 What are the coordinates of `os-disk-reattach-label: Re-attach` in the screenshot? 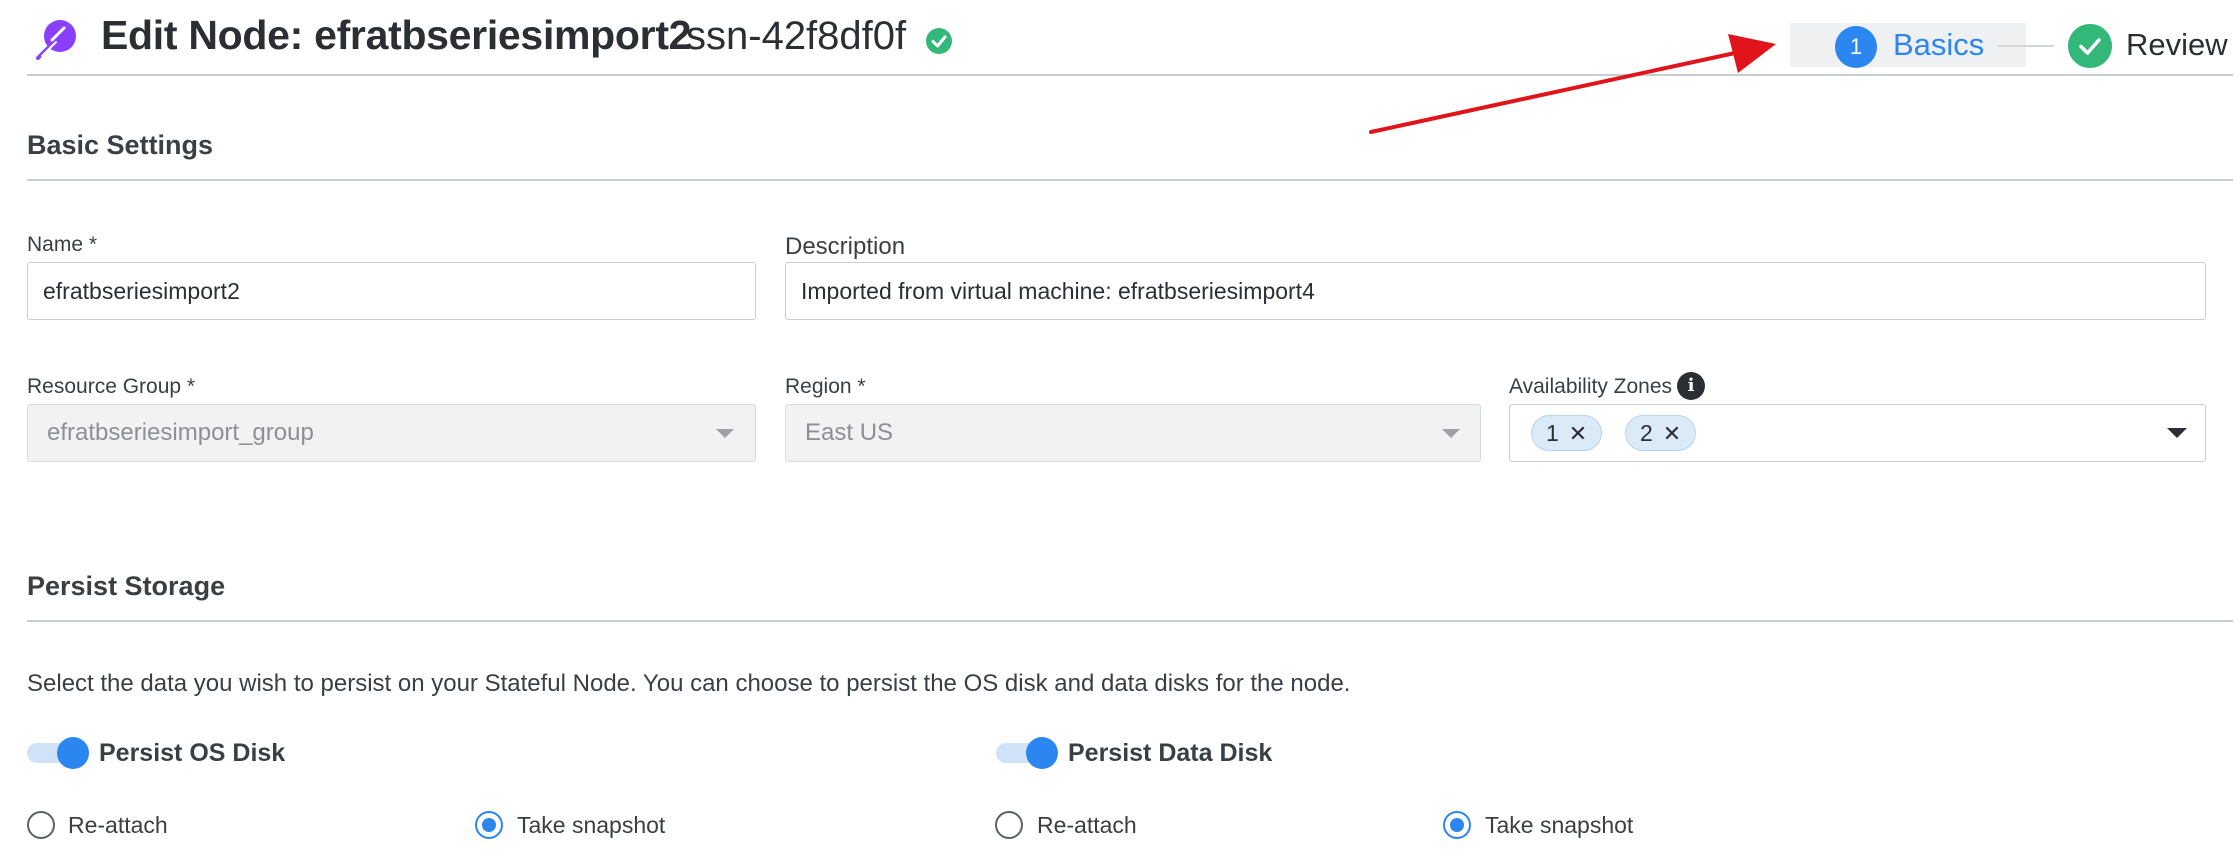 It's located at (118, 825).